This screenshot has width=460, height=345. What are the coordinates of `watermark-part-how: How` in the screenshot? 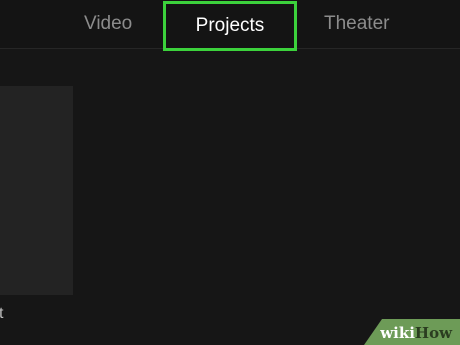 It's located at (433, 333).